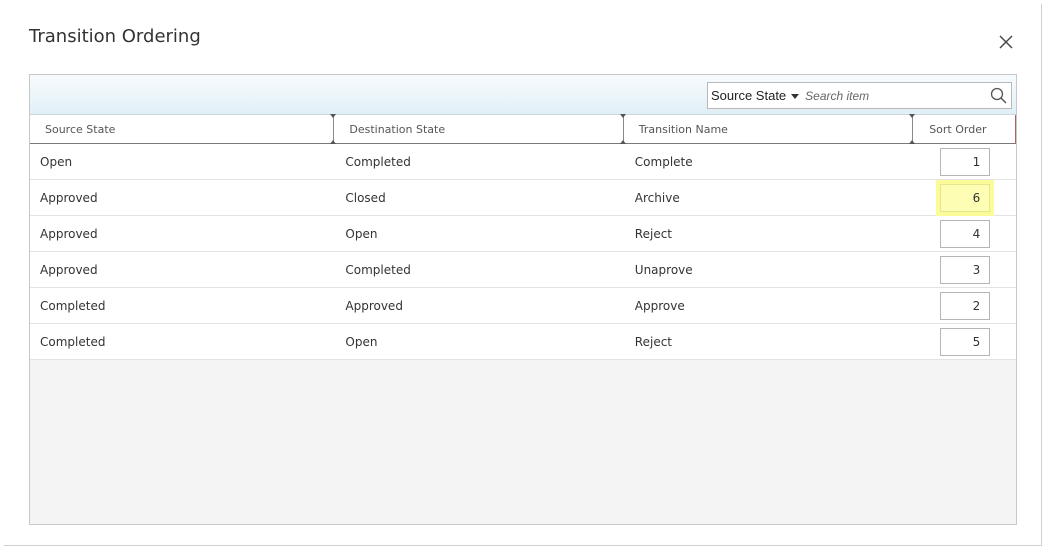  What do you see at coordinates (958, 129) in the screenshot?
I see `column-header-label: Sort Order` at bounding box center [958, 129].